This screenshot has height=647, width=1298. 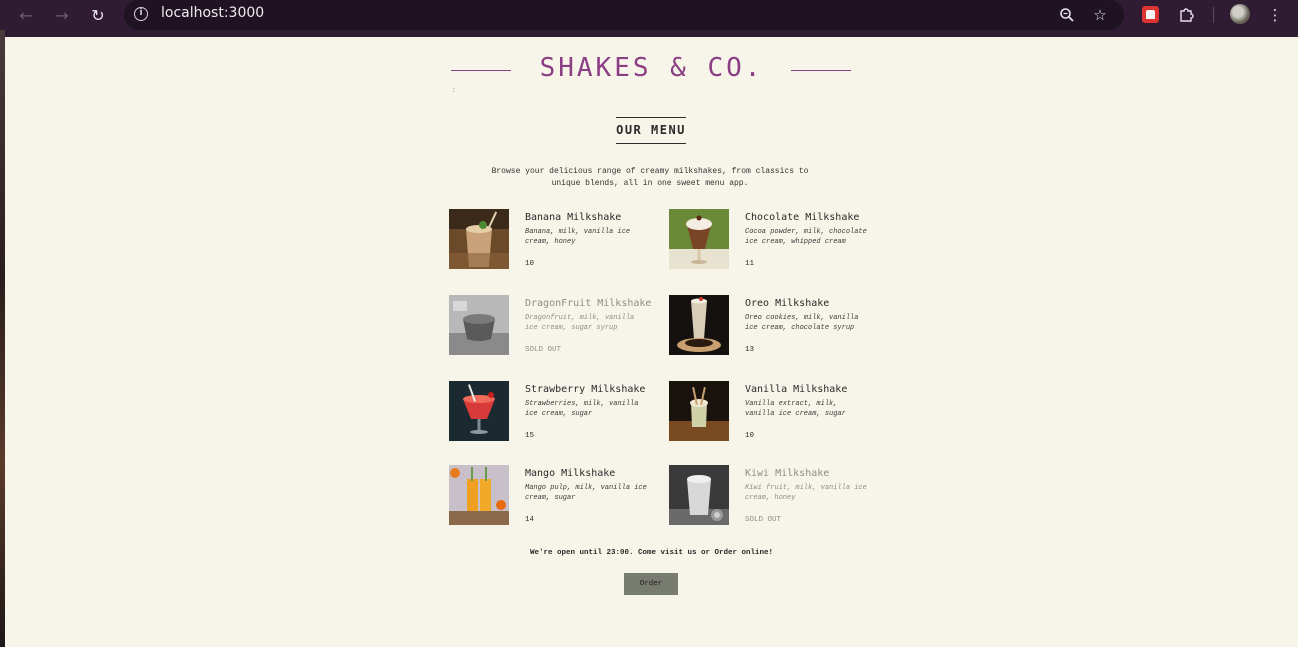 I want to click on back-arrow-icon: ←, so click(x=26, y=15).